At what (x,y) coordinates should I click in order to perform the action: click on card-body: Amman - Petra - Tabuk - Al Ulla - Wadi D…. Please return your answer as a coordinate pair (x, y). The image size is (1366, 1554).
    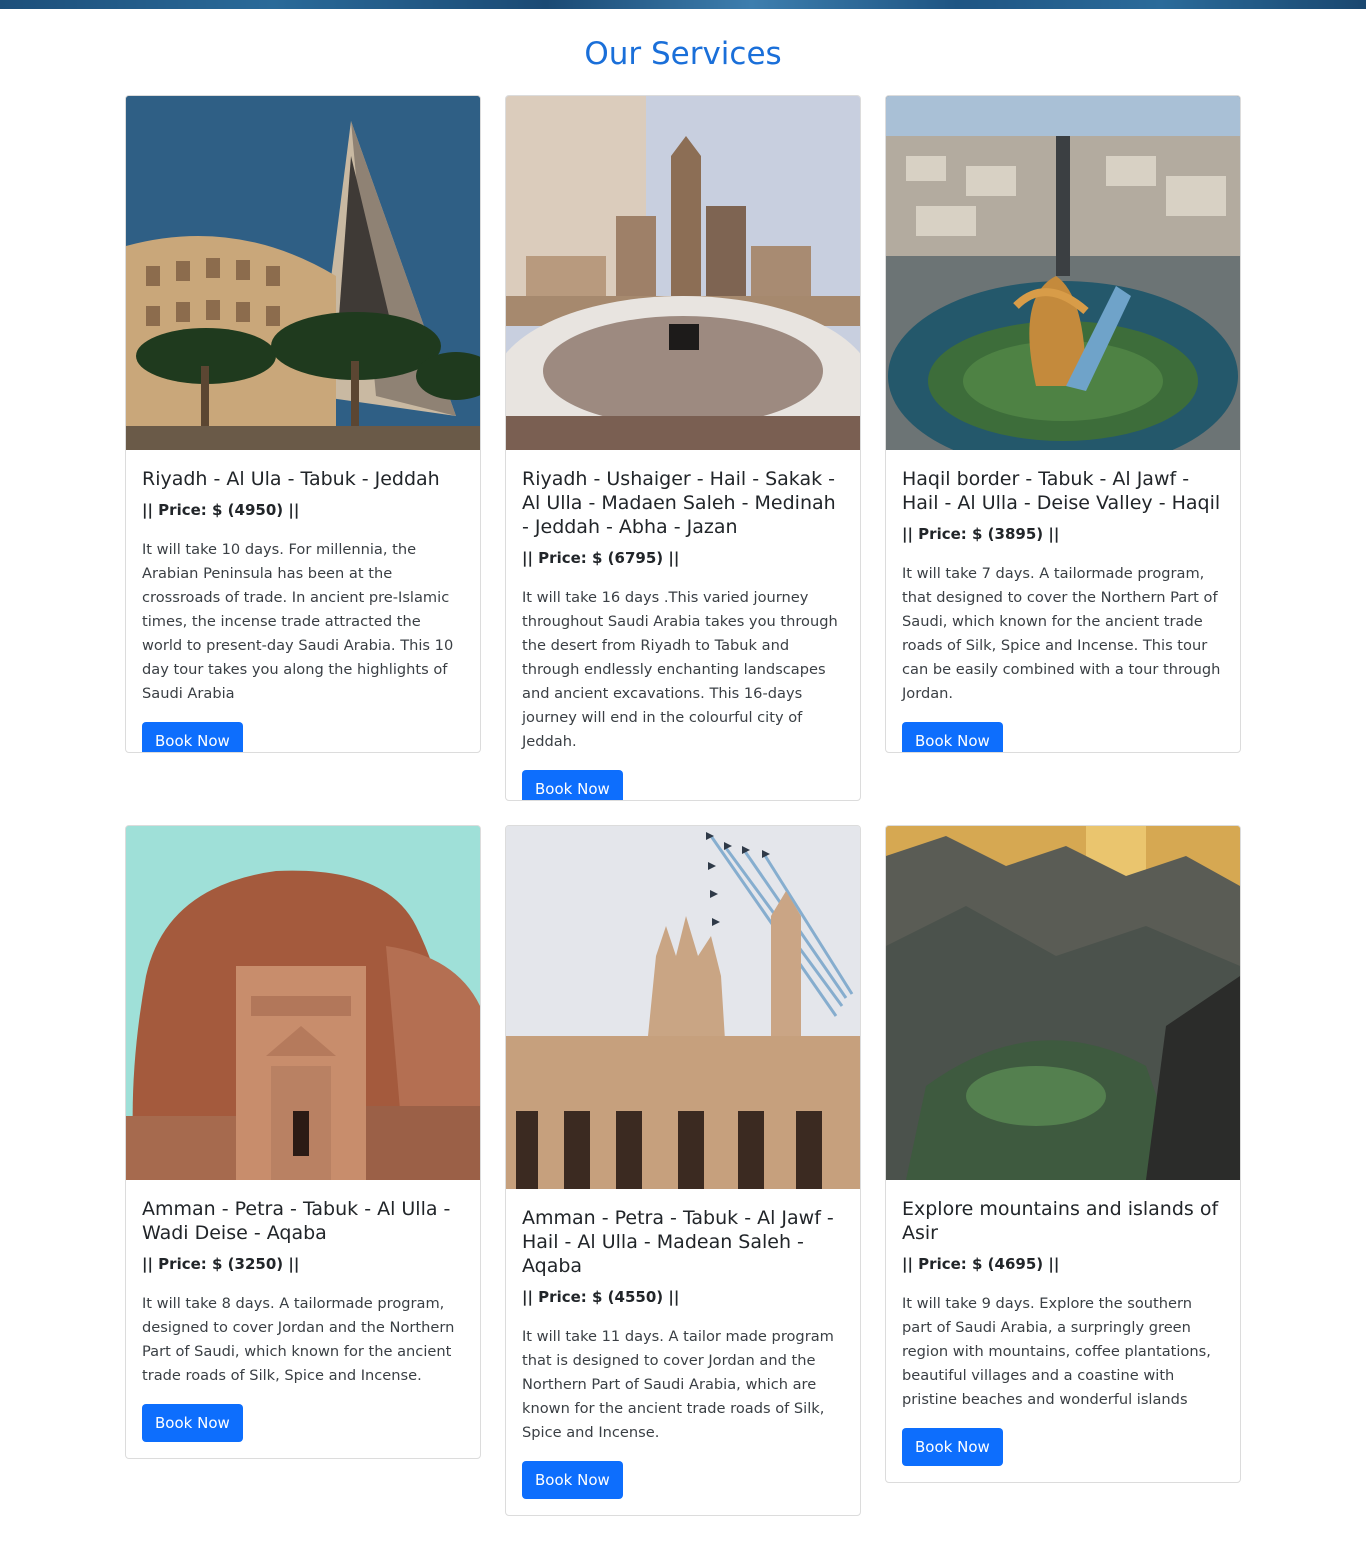
    Looking at the image, I should click on (303, 1319).